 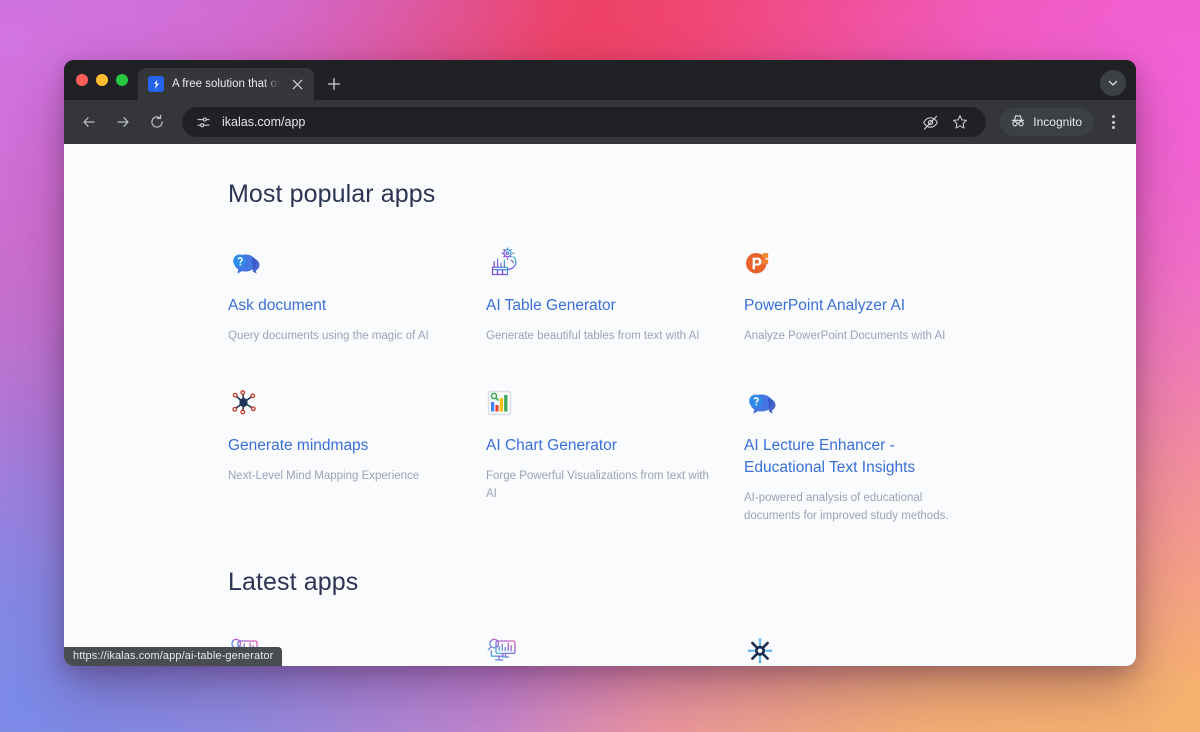 I want to click on section-title: Most popular apps, so click(x=332, y=194).